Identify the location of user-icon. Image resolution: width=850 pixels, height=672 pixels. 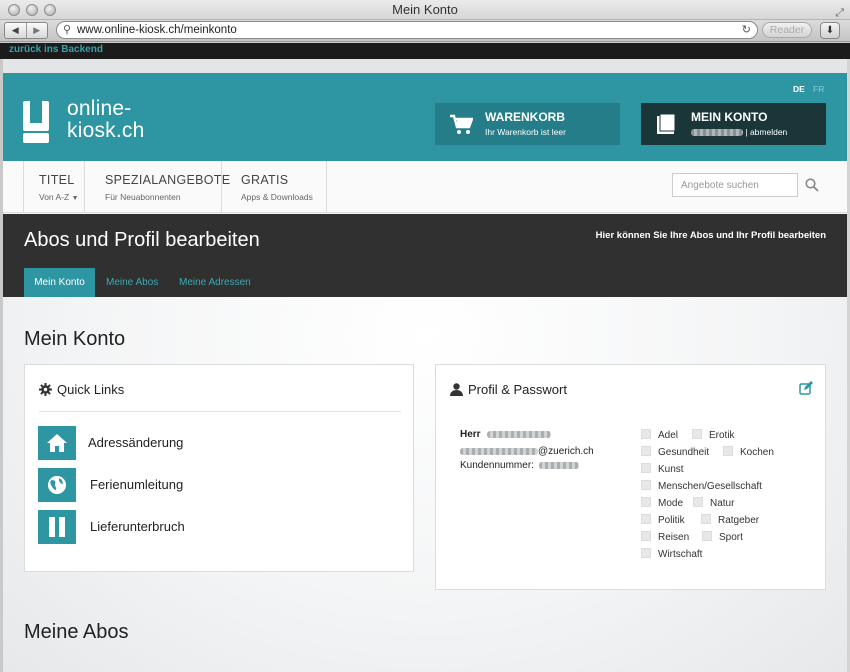
(456, 389).